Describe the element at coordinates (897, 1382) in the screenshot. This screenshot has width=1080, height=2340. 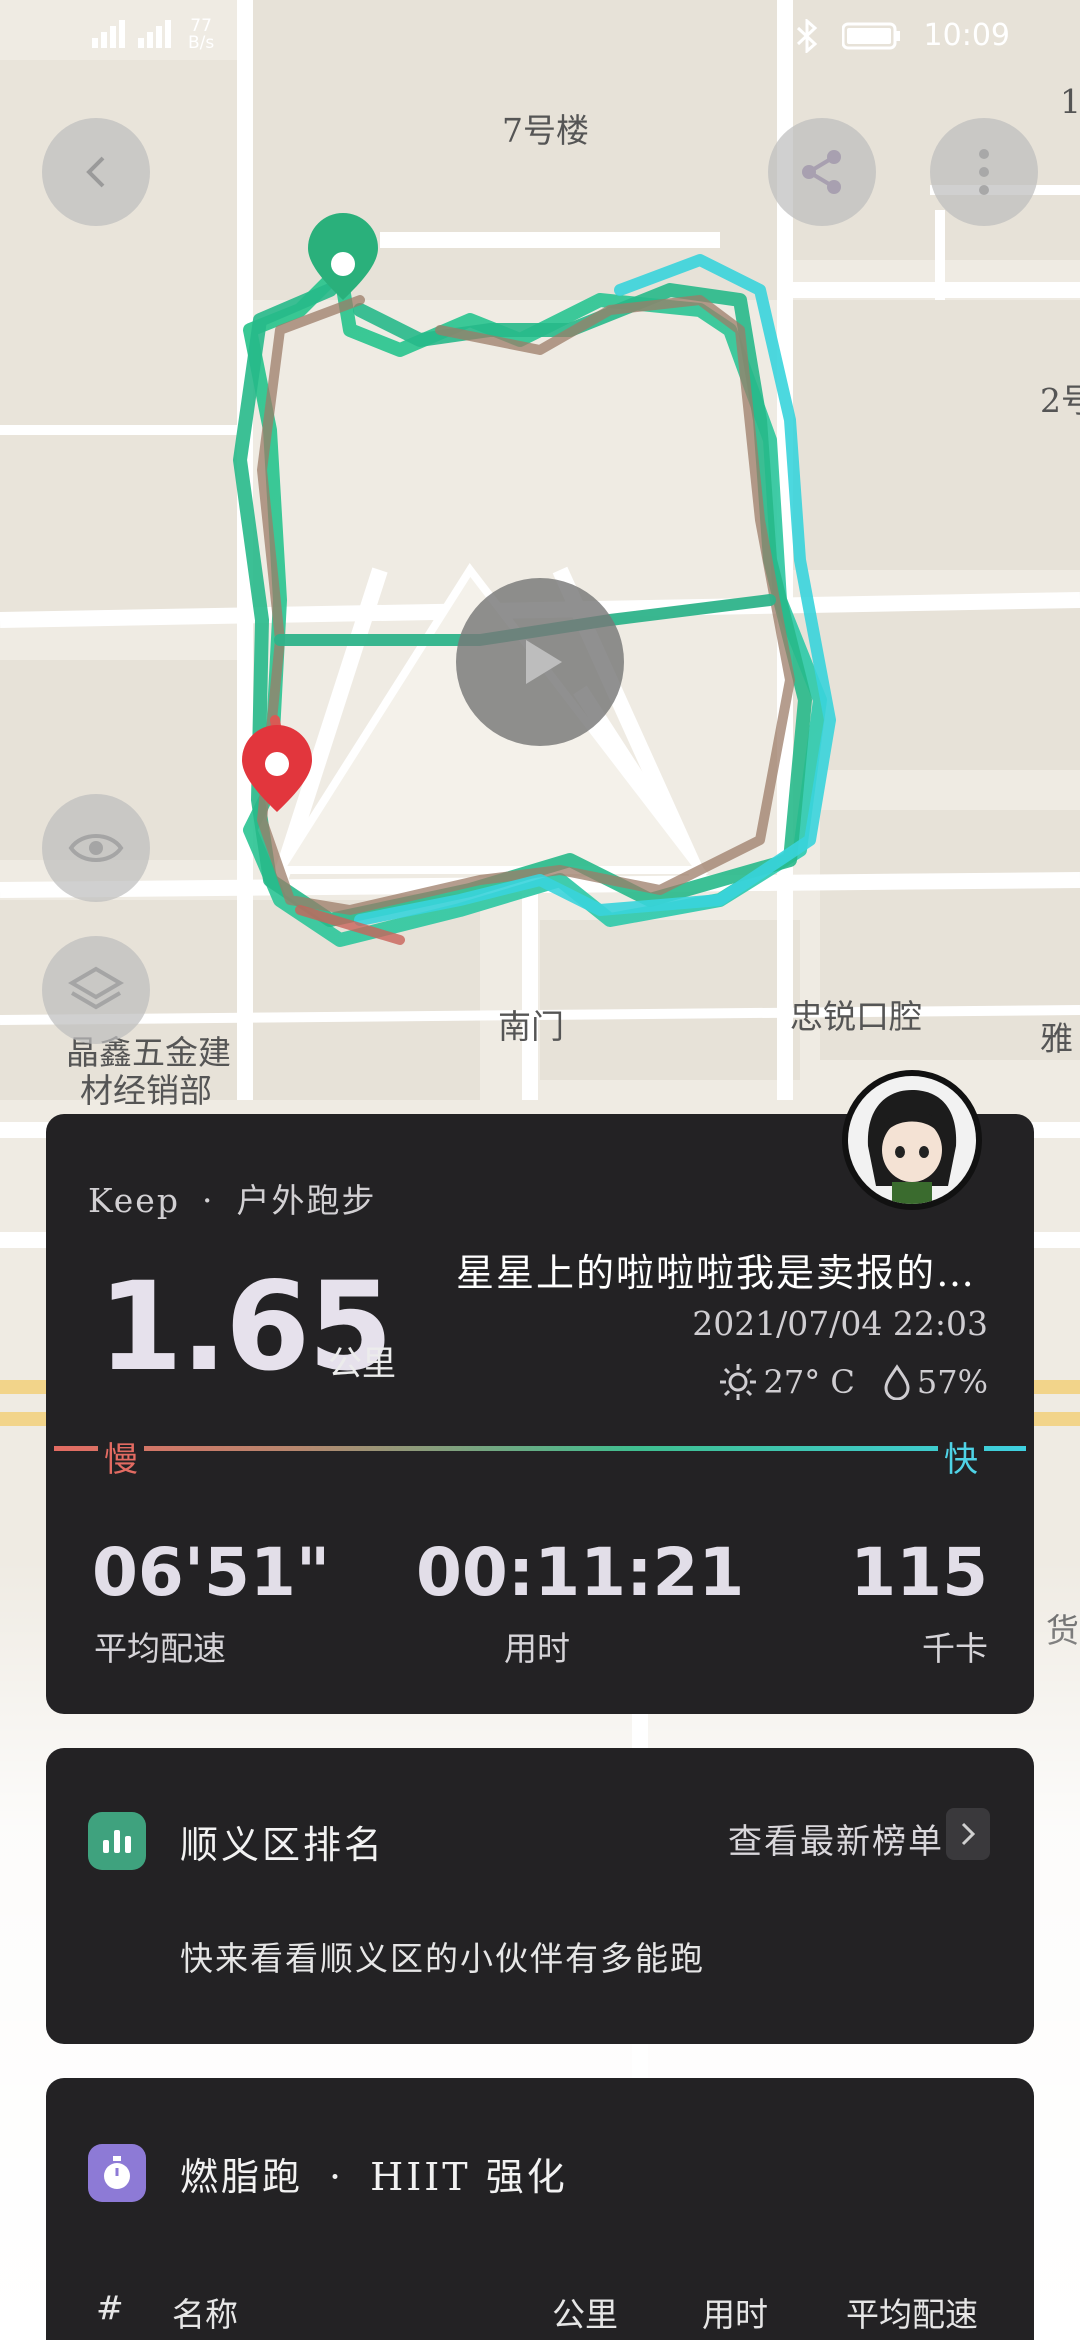
I see `humidity-drop-icon` at that location.